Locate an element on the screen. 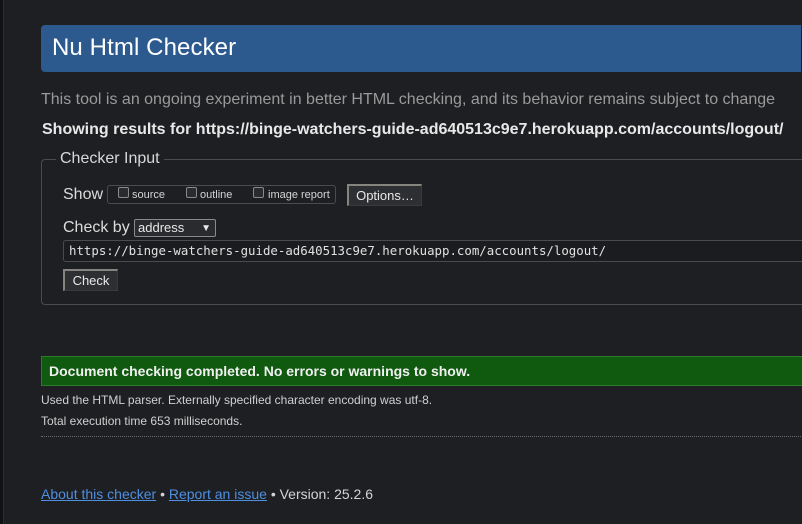 This screenshot has height=524, width=802. source-checkbox is located at coordinates (123, 192).